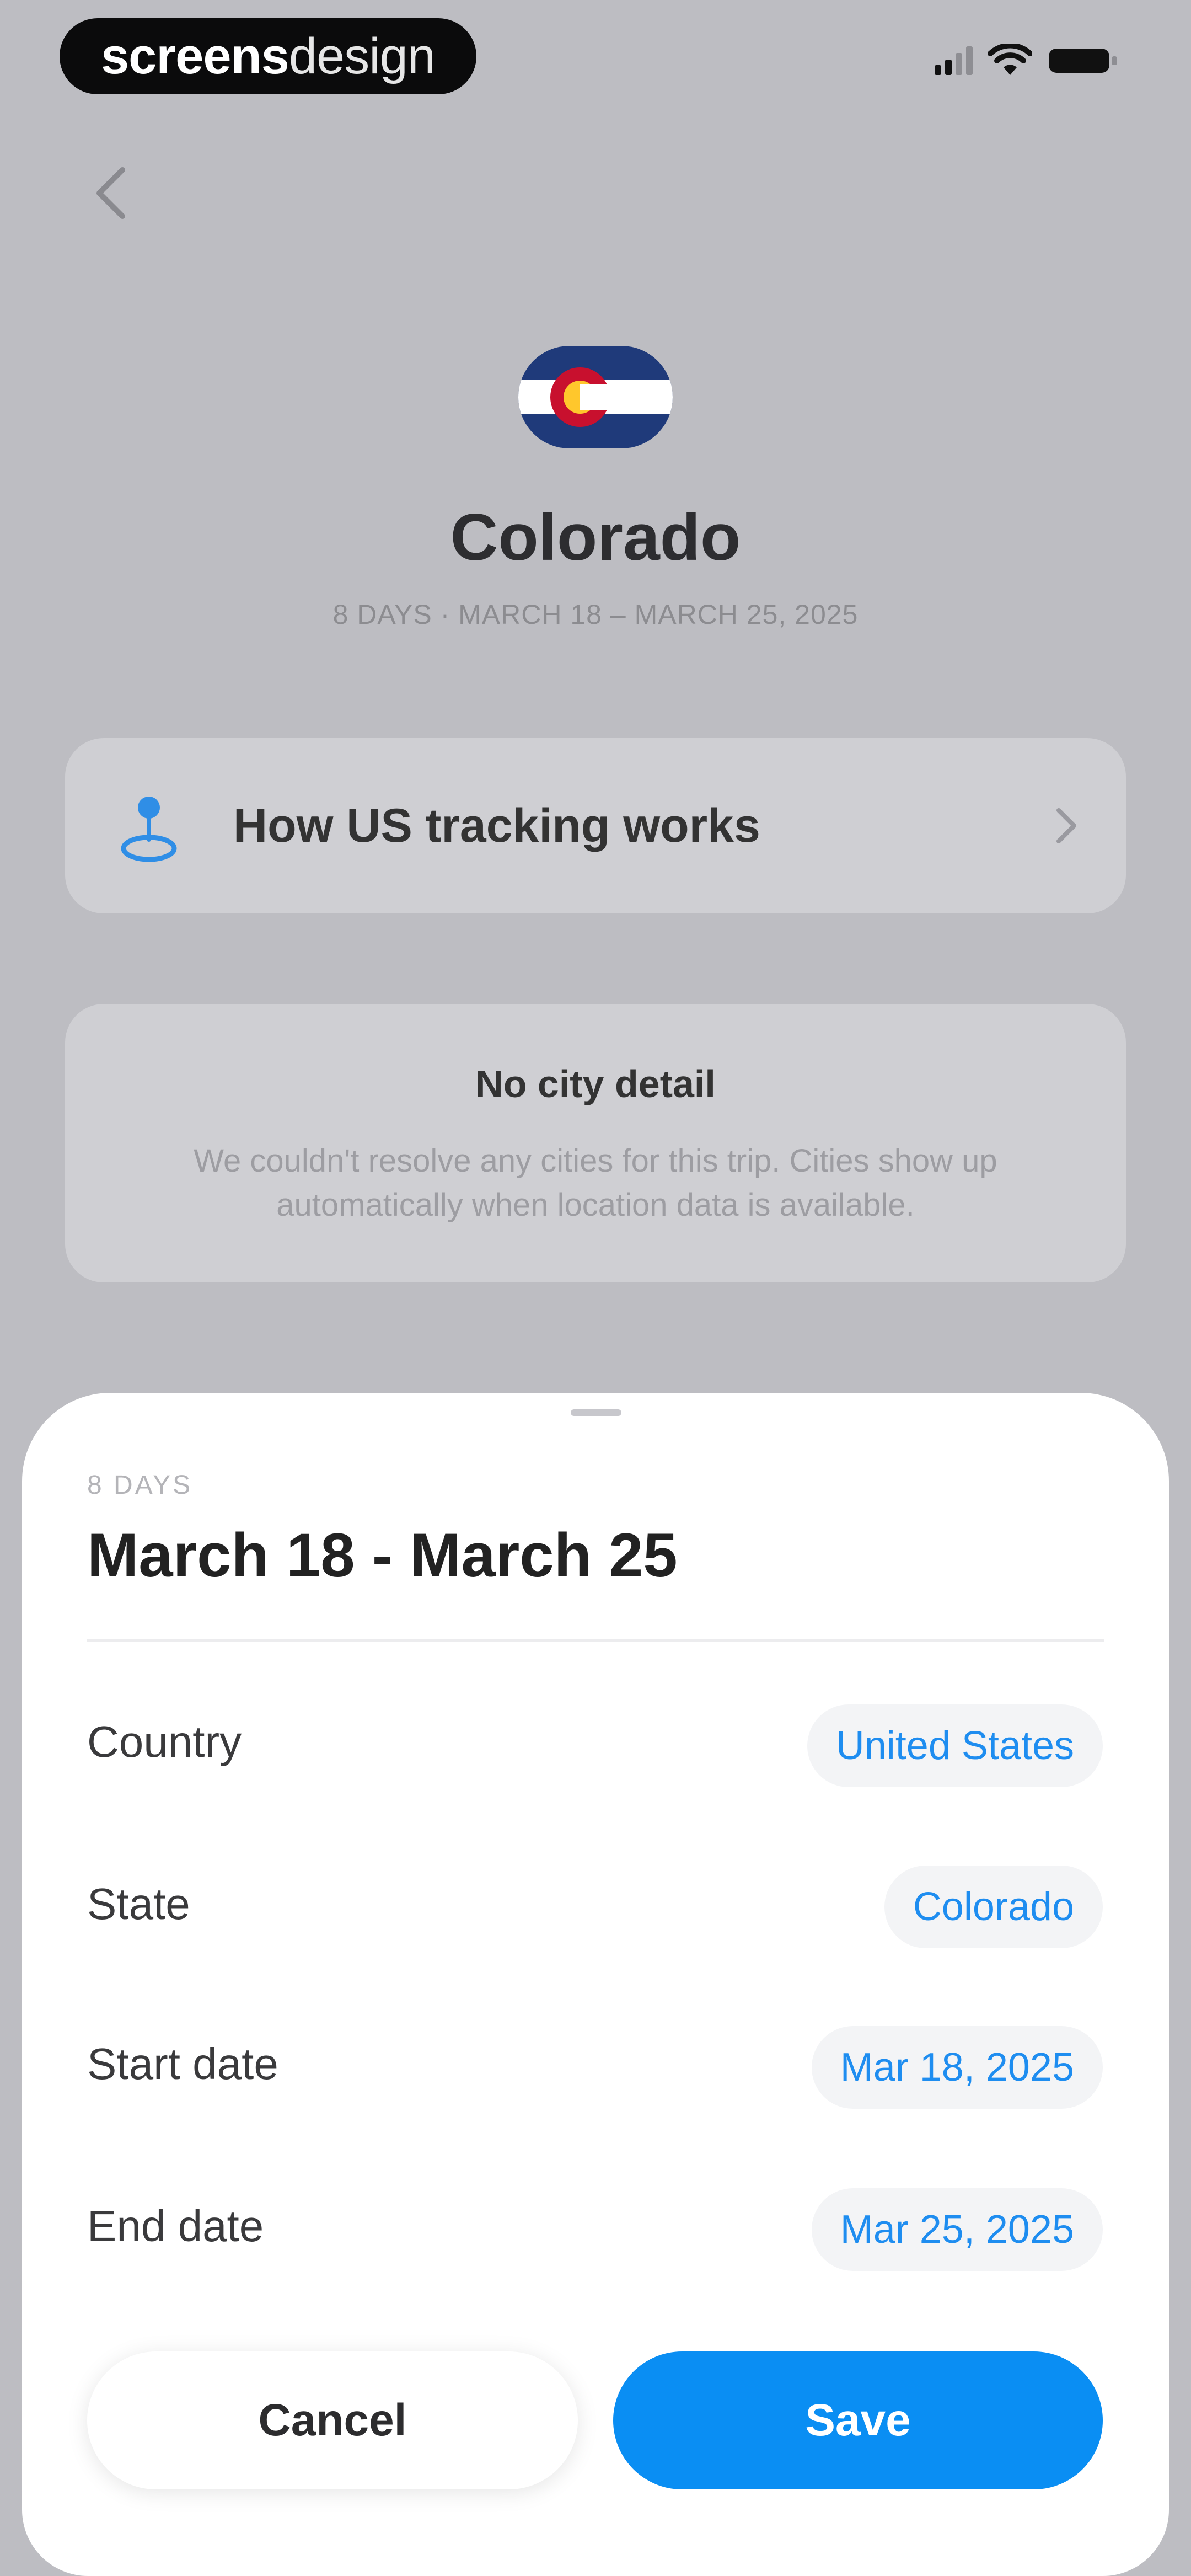  Describe the element at coordinates (496, 825) in the screenshot. I see `tracking-card-label: How US tracking works` at that location.